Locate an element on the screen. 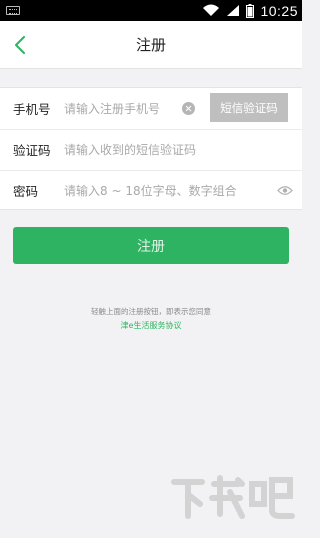 The image size is (320, 538). code-input is located at coordinates (174, 149).